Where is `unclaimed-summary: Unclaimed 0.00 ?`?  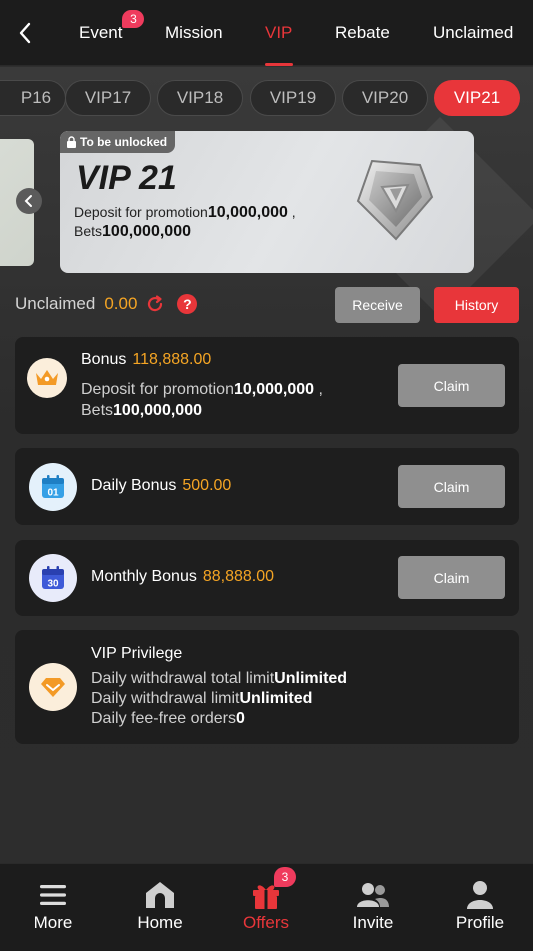 unclaimed-summary: Unclaimed 0.00 ? is located at coordinates (106, 304).